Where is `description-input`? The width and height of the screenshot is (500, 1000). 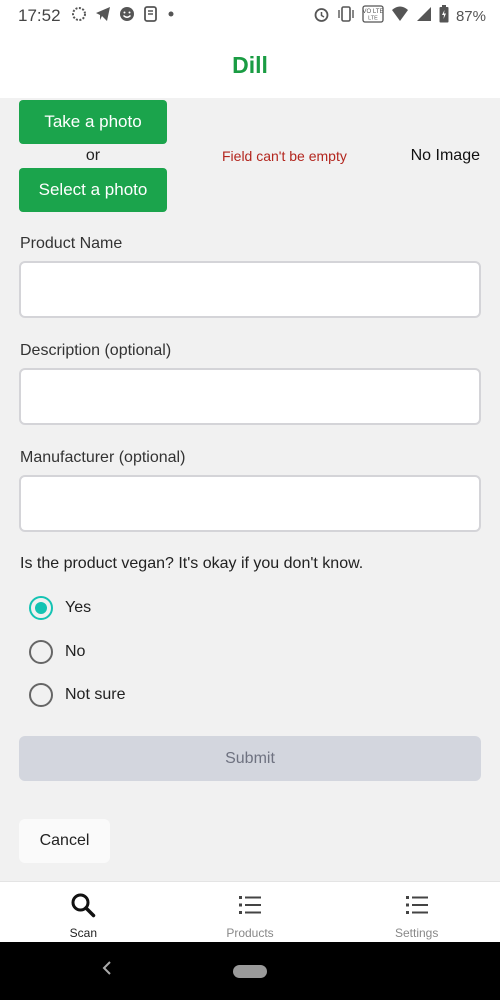 description-input is located at coordinates (250, 396).